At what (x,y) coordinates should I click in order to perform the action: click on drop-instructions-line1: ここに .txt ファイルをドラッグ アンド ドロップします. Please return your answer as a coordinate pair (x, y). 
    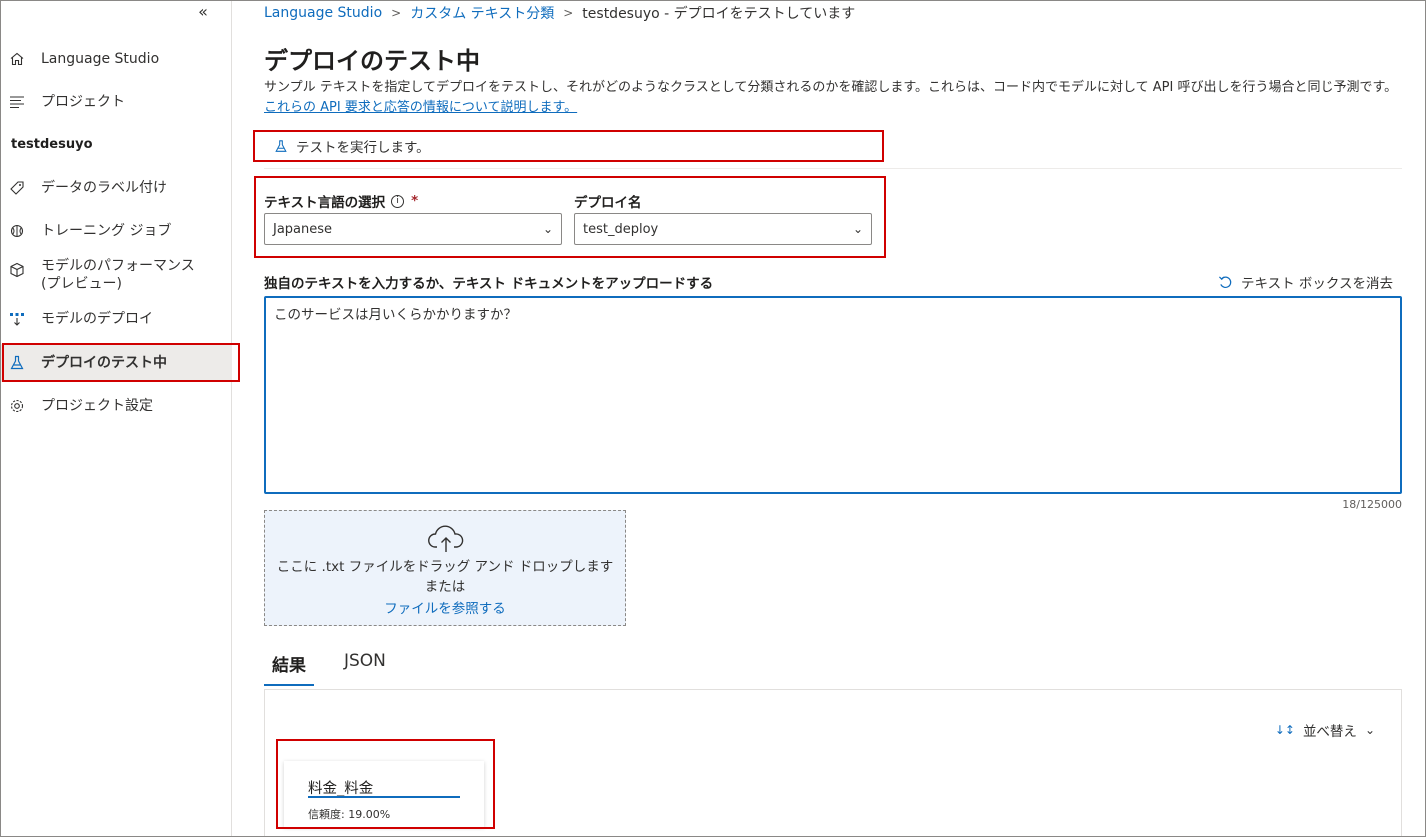
    Looking at the image, I should click on (445, 567).